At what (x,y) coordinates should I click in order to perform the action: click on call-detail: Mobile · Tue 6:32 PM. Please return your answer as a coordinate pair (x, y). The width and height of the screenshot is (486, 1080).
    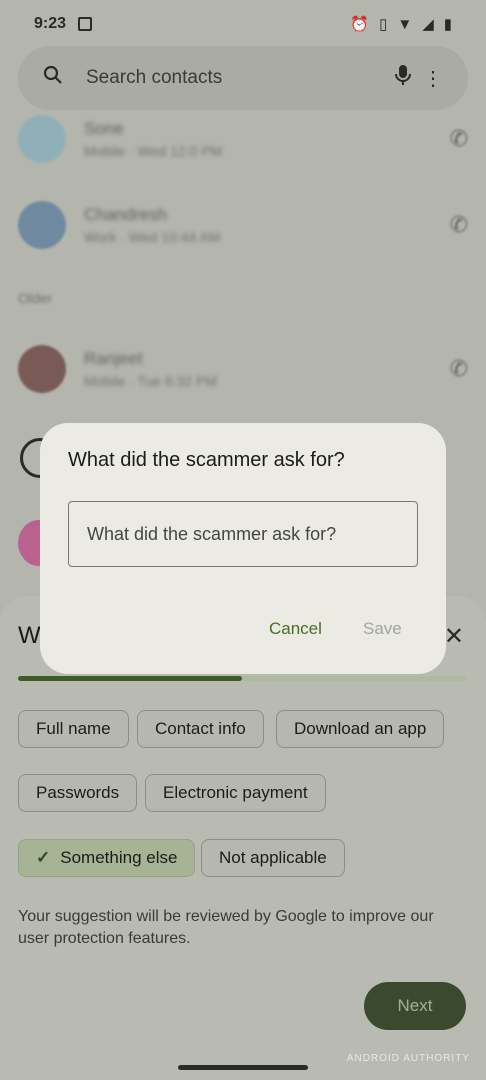
    Looking at the image, I should click on (151, 381).